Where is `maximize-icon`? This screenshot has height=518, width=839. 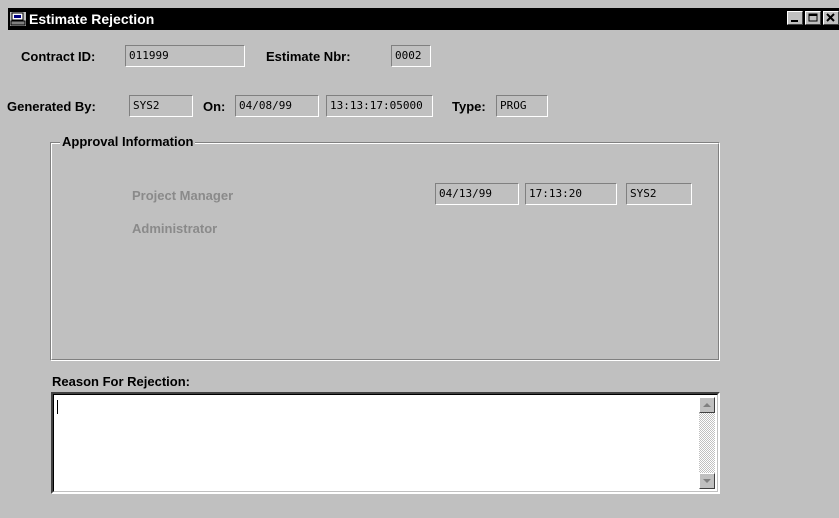 maximize-icon is located at coordinates (813, 17).